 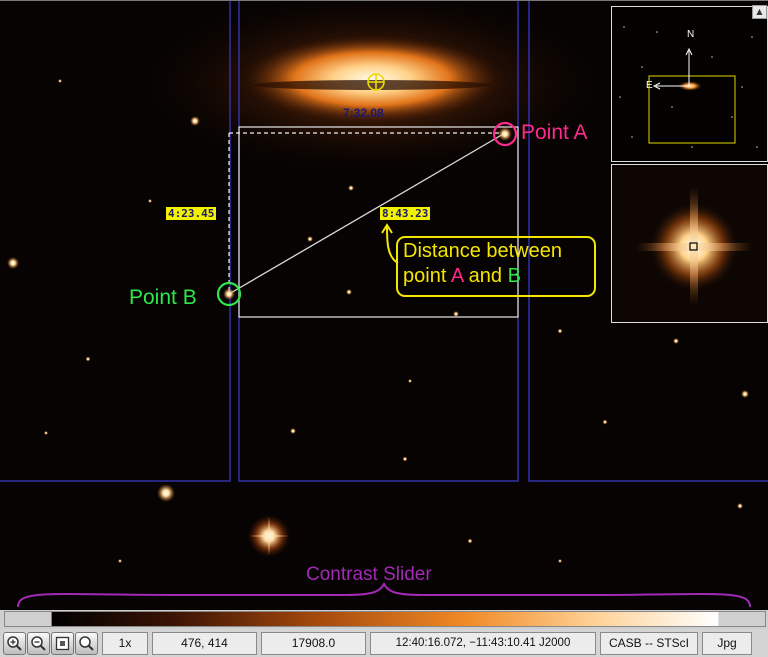 What do you see at coordinates (369, 574) in the screenshot?
I see `contrast-slider-label: Contrast Slider` at bounding box center [369, 574].